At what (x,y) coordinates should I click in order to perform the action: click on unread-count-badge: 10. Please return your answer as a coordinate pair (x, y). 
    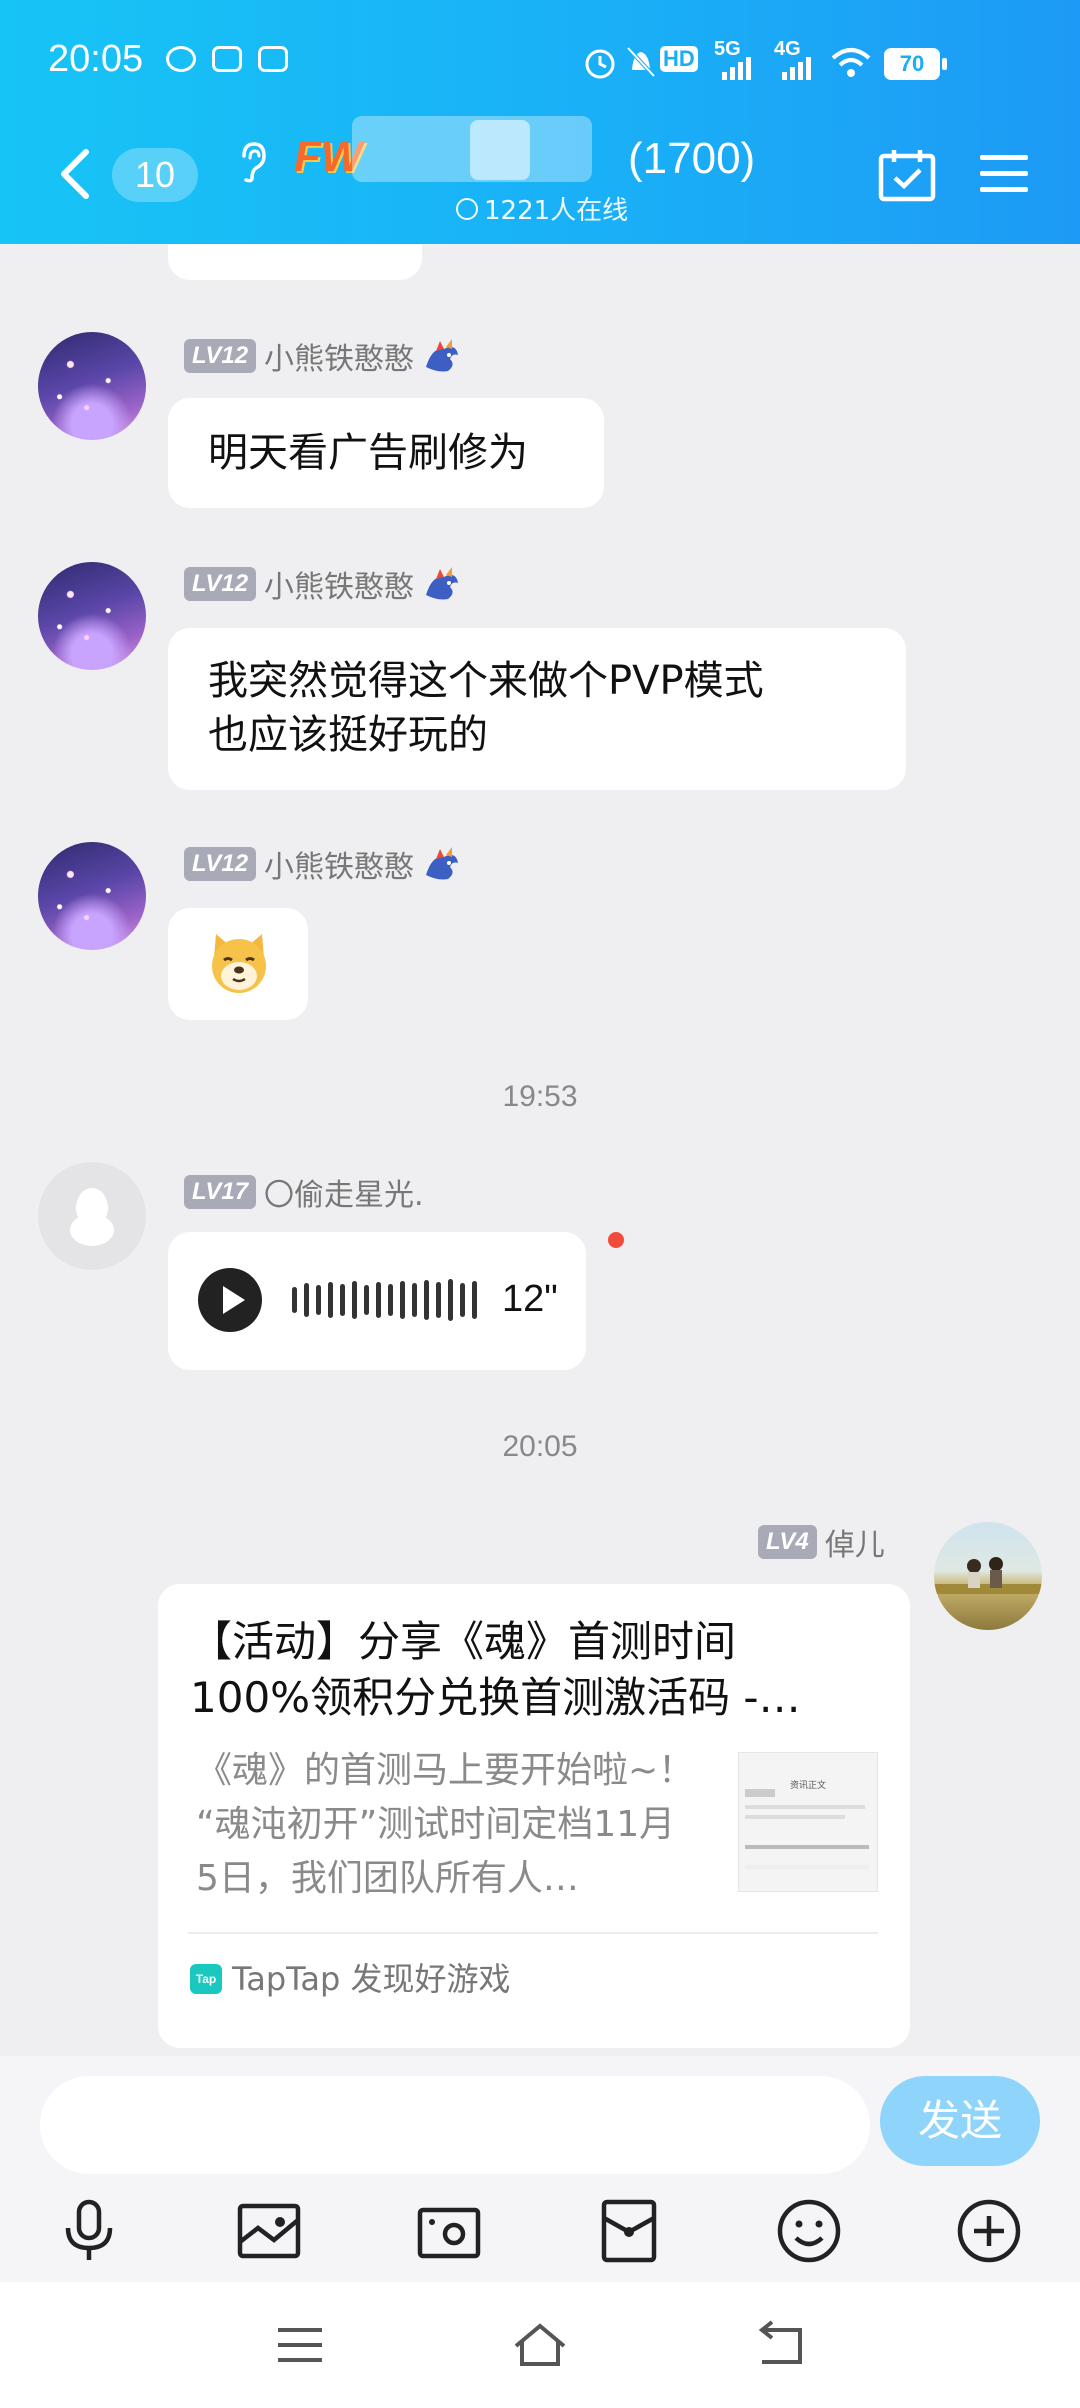
    Looking at the image, I should click on (155, 175).